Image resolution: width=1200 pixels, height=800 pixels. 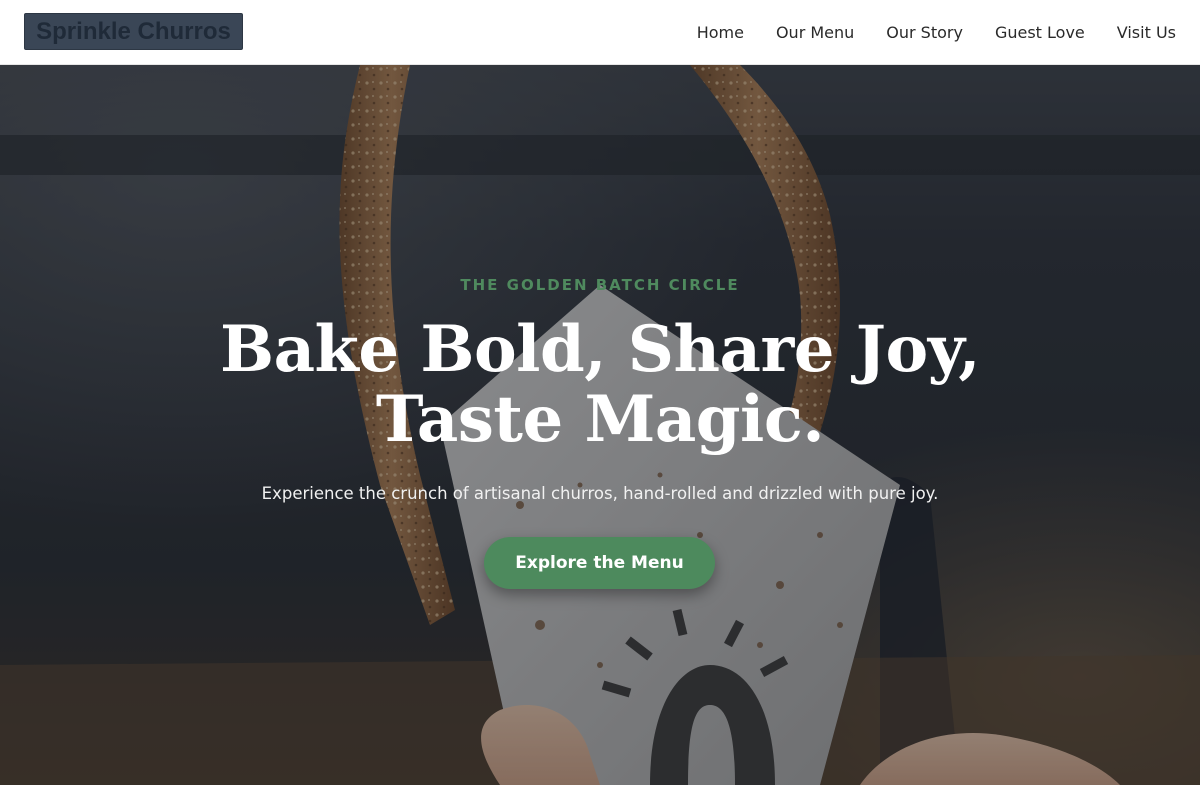 I want to click on nav-link-visit-us: Visit Us, so click(x=1146, y=32).